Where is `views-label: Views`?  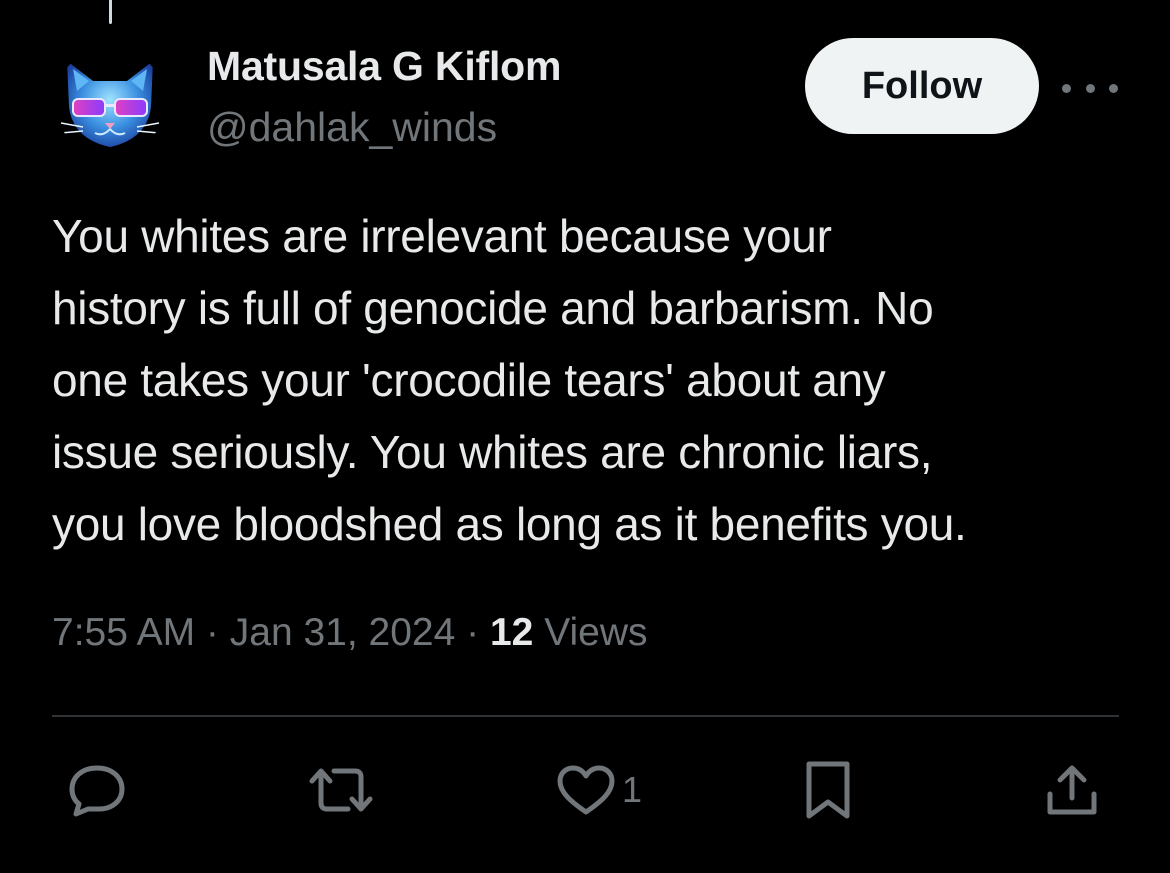
views-label: Views is located at coordinates (590, 632).